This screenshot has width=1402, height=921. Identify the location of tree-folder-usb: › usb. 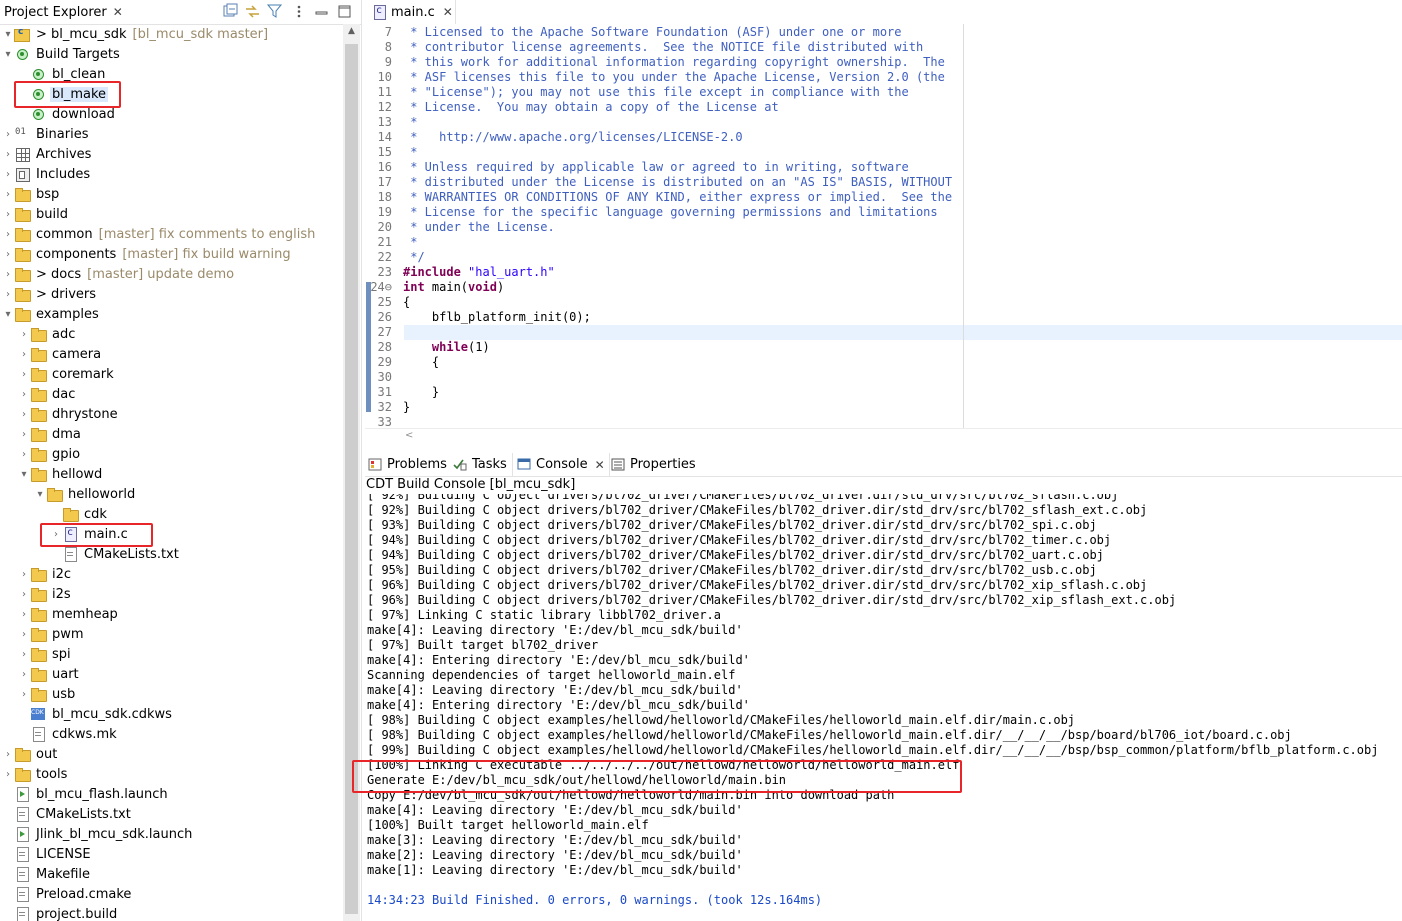
(171, 694).